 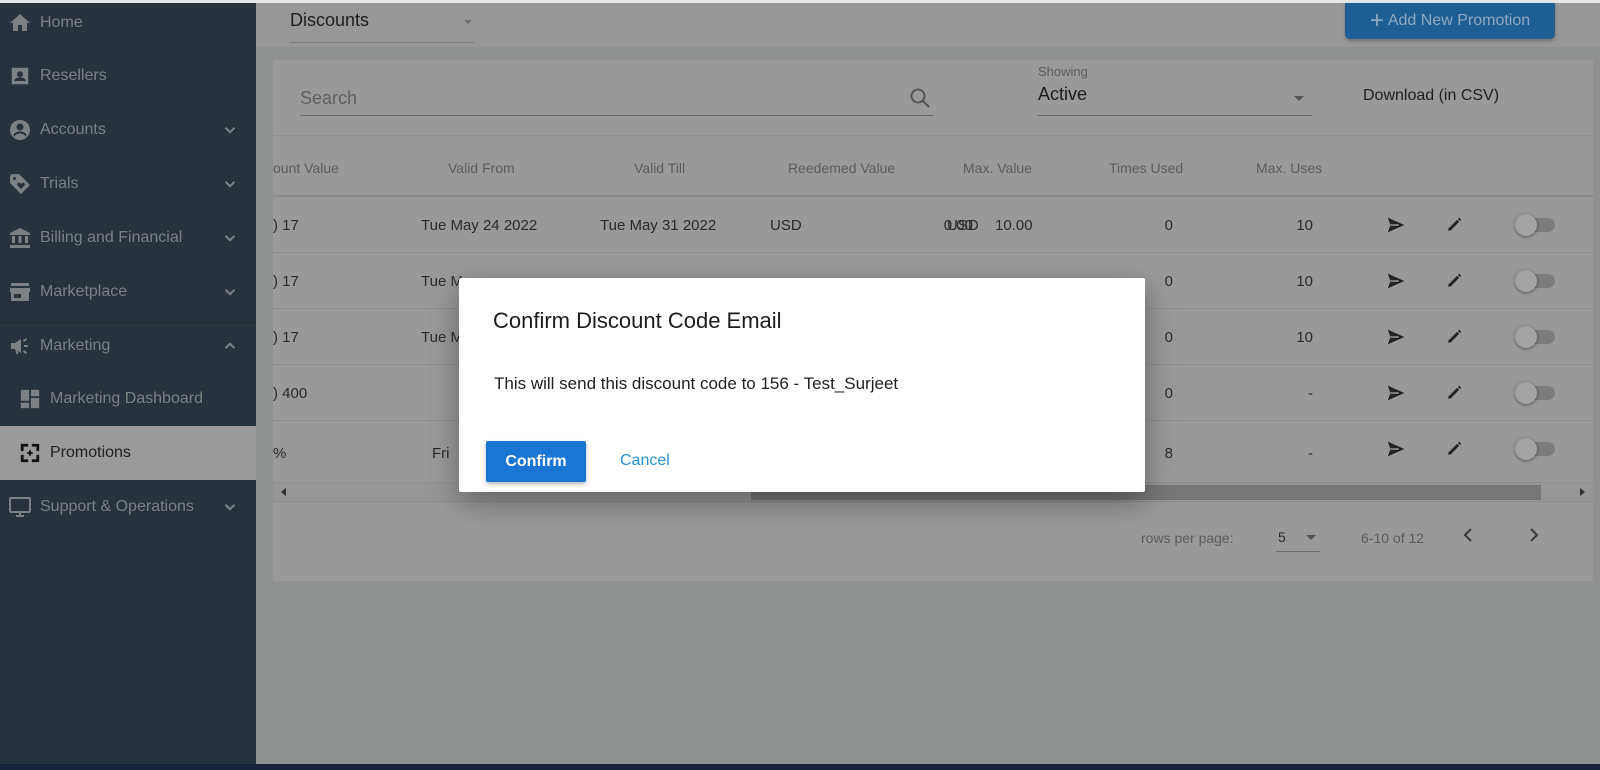 I want to click on cell-max-value: 10.00, so click(x=1014, y=225).